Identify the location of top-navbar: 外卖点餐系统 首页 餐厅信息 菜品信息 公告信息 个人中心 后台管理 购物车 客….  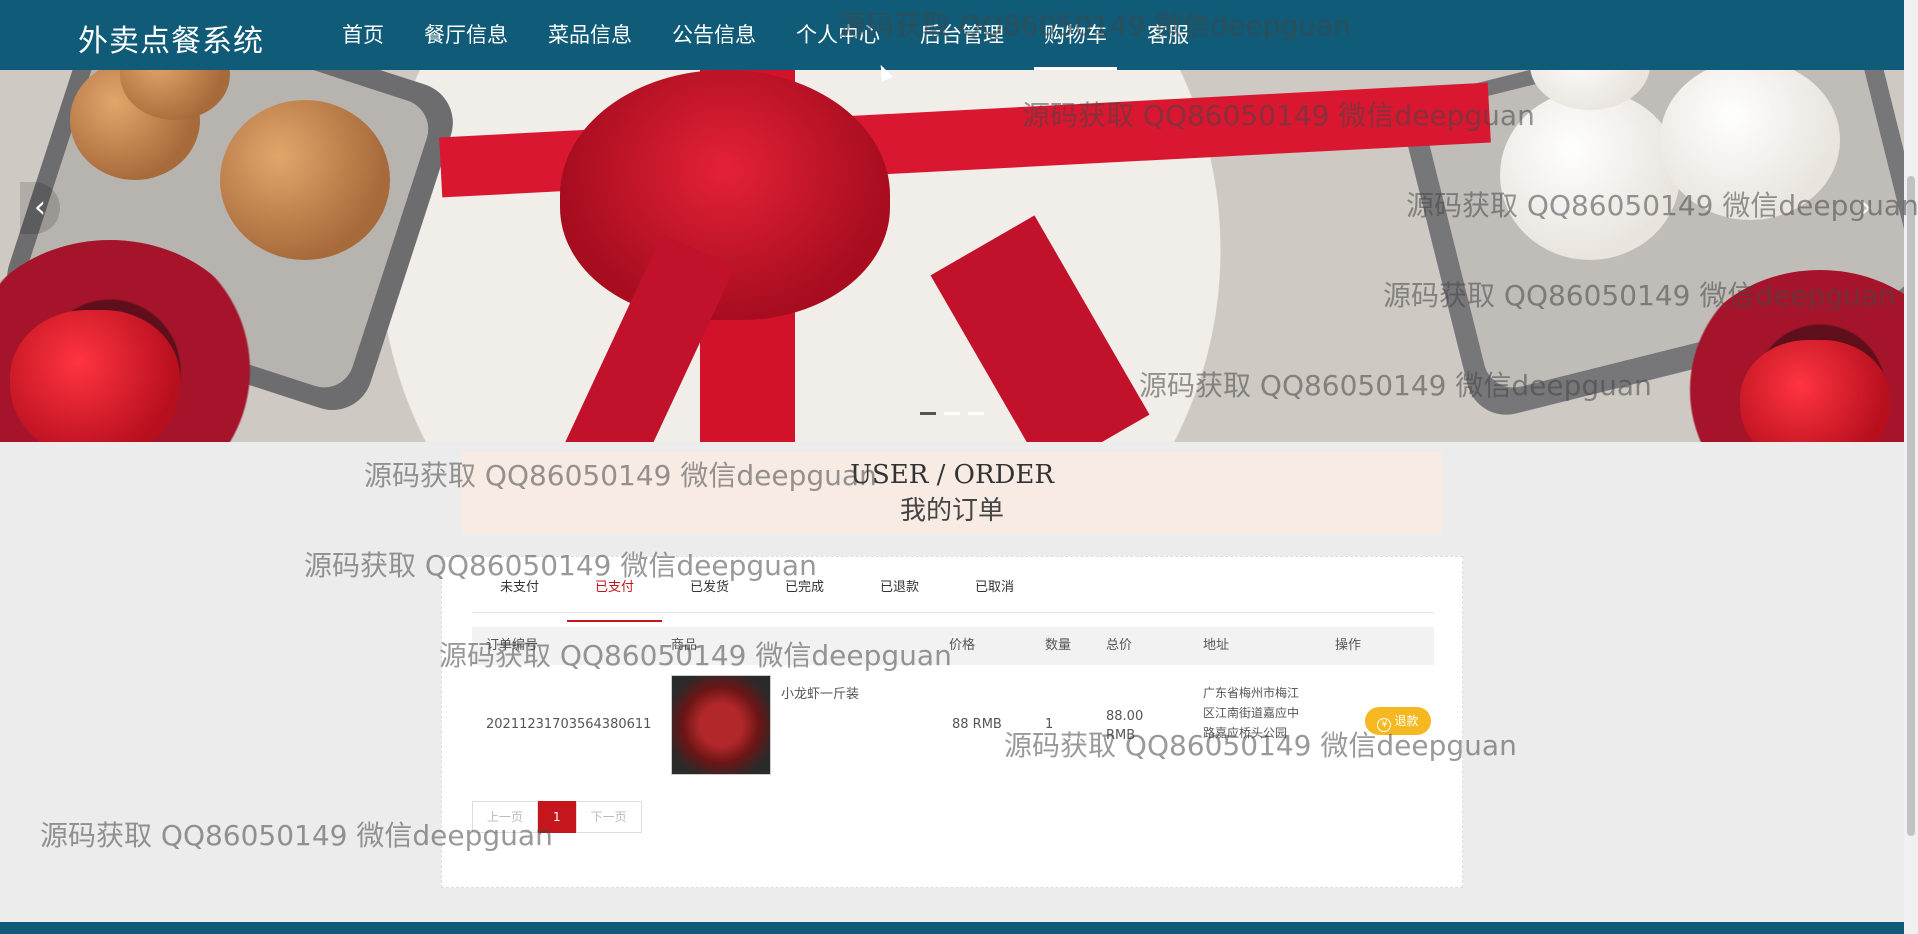
(952, 35).